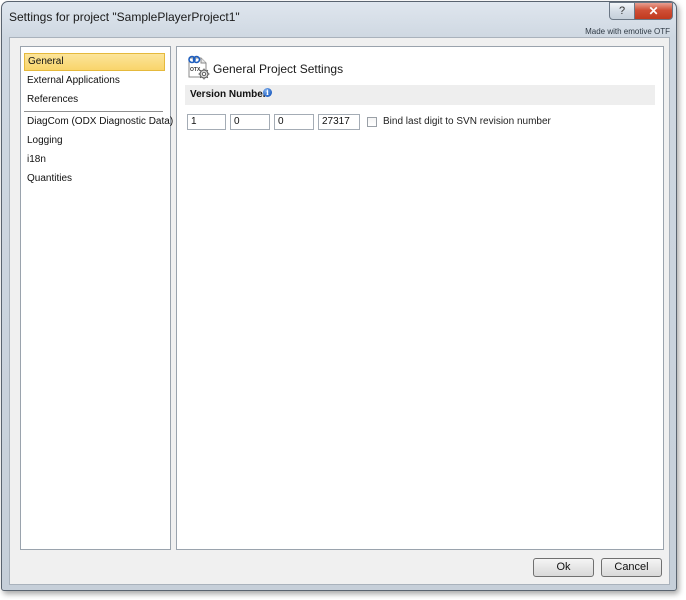 The width and height of the screenshot is (686, 600). I want to click on close-button: ✕, so click(653, 11).